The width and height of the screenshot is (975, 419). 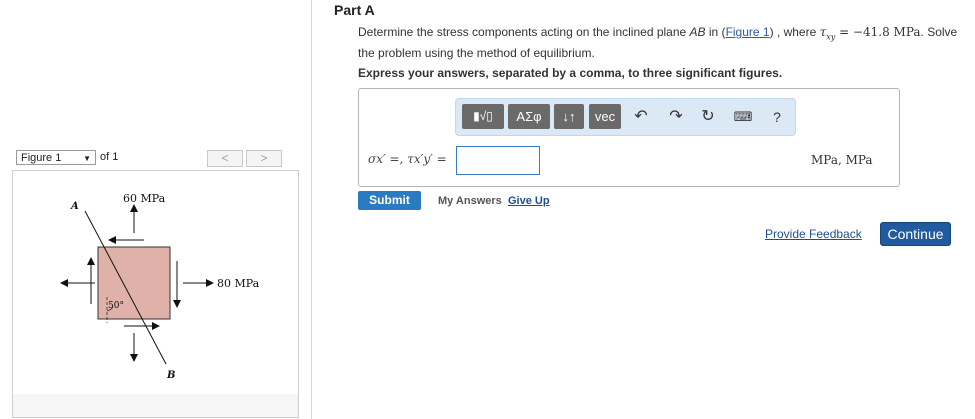 I want to click on panel-divider, so click(x=311, y=209).